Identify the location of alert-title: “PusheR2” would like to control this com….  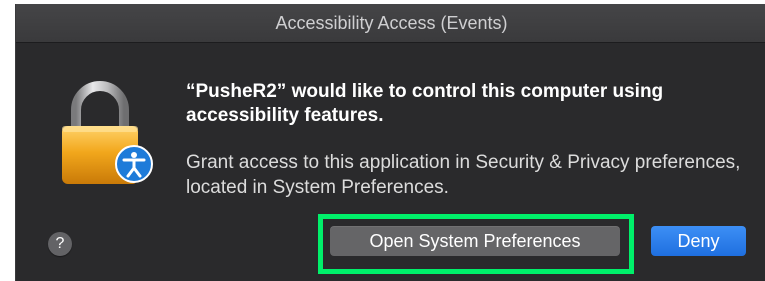
(425, 103).